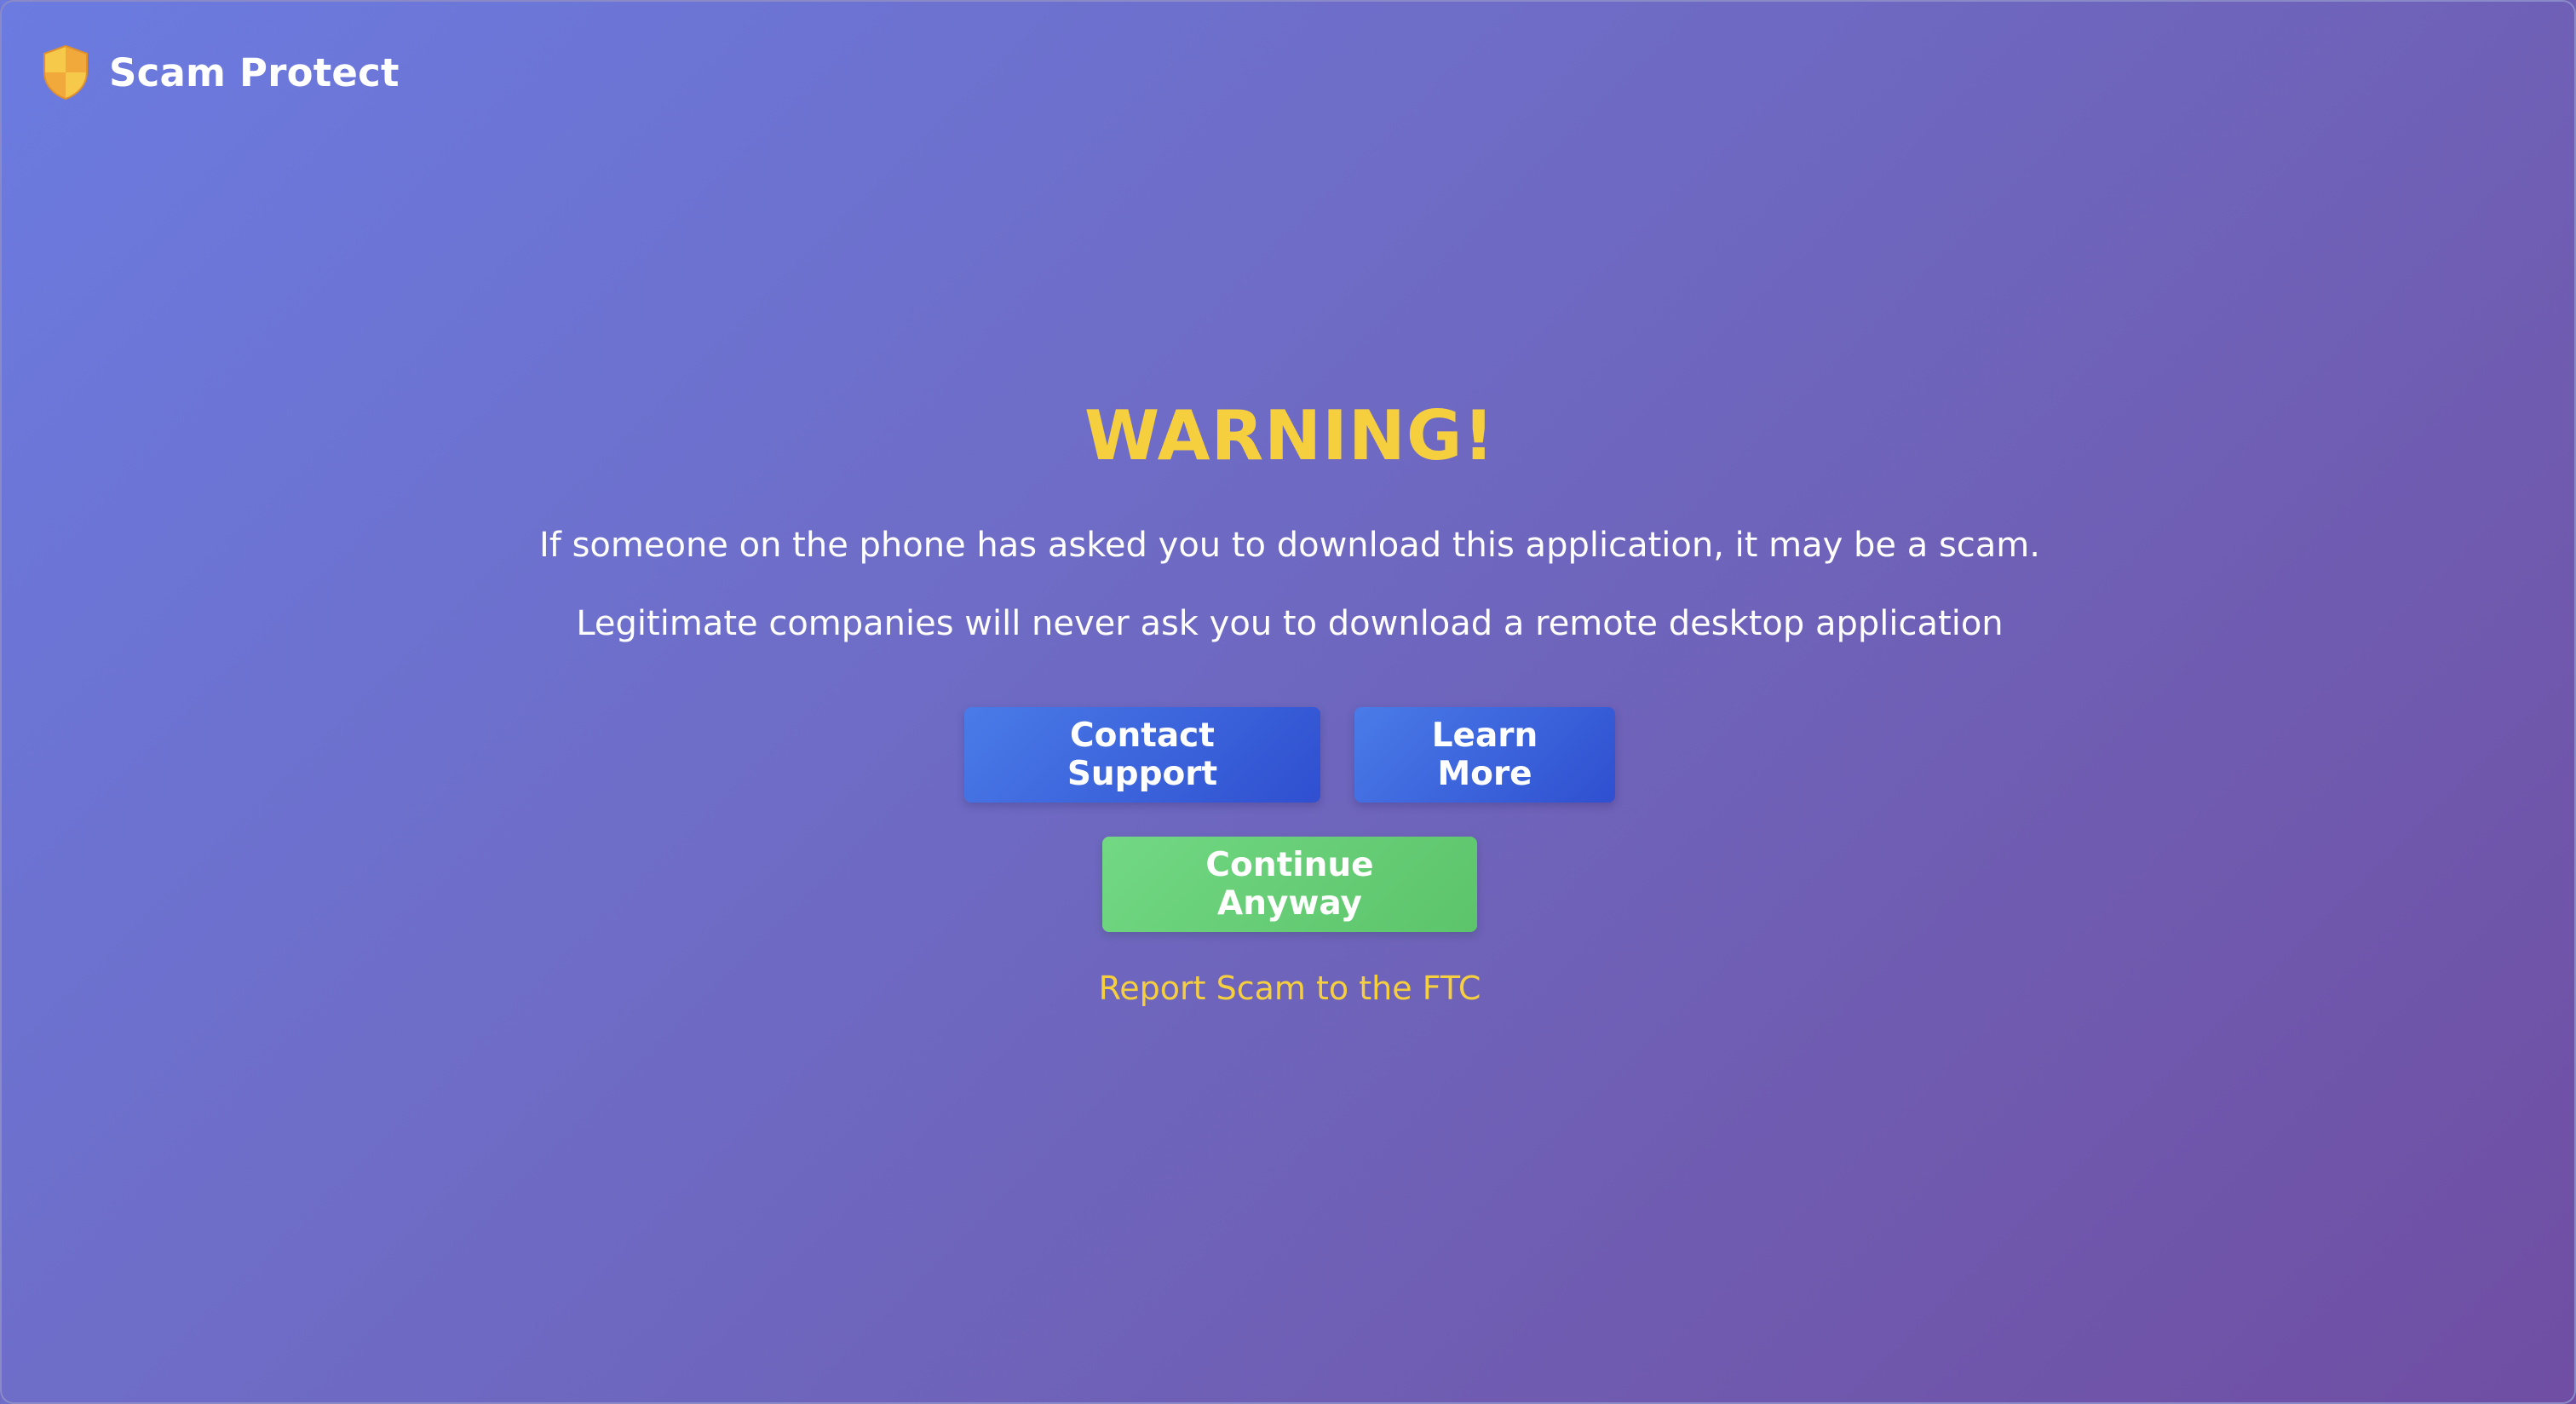 This screenshot has width=2576, height=1404. What do you see at coordinates (65, 72) in the screenshot?
I see `shield-icon` at bounding box center [65, 72].